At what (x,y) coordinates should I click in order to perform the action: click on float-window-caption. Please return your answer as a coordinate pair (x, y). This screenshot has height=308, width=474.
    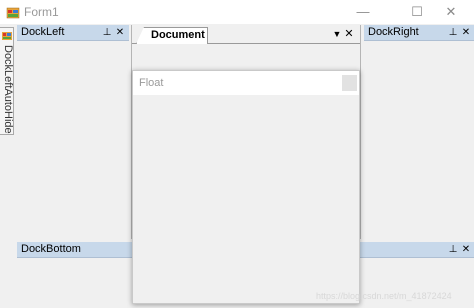
    Looking at the image, I should click on (246, 83).